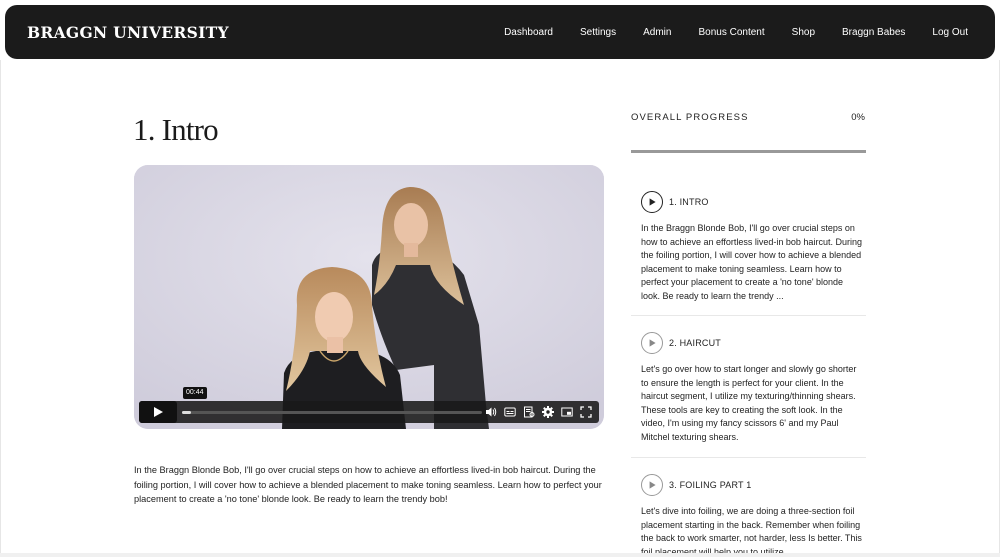 This screenshot has width=1000, height=557. I want to click on progress-value: 0%, so click(858, 117).